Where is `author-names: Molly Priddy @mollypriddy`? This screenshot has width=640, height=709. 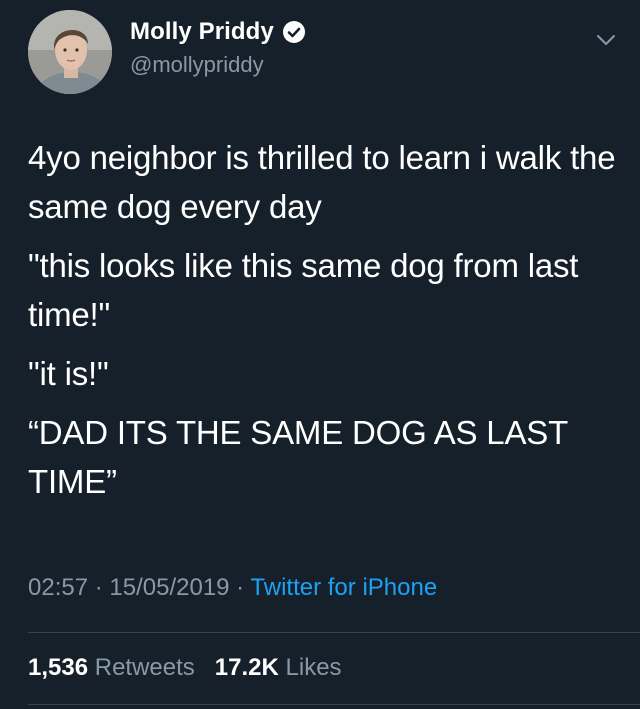 author-names: Molly Priddy @mollypriddy is located at coordinates (218, 47).